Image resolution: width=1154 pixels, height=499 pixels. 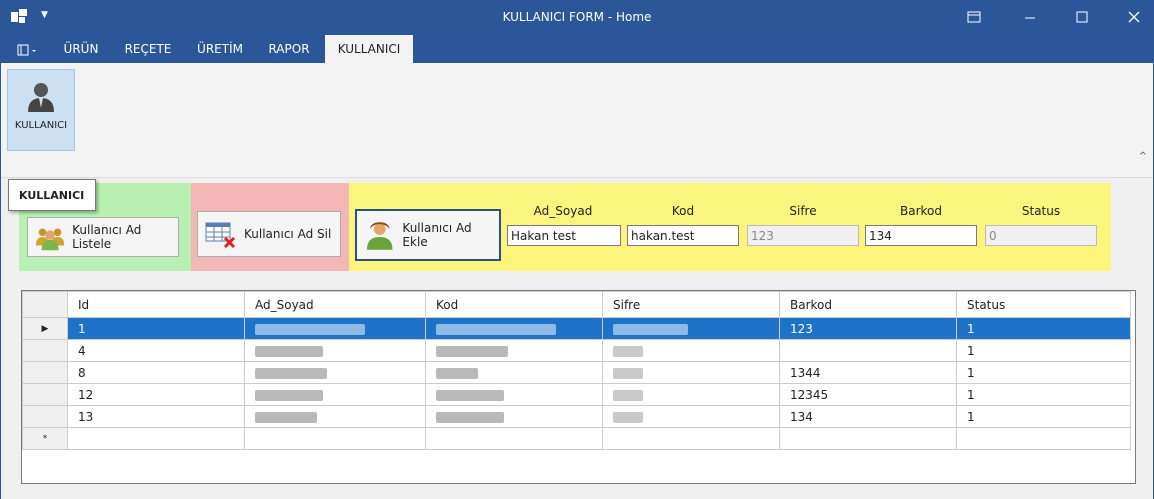 I want to click on list-users-button: Kullanıcı Ad Listele, so click(x=103, y=237).